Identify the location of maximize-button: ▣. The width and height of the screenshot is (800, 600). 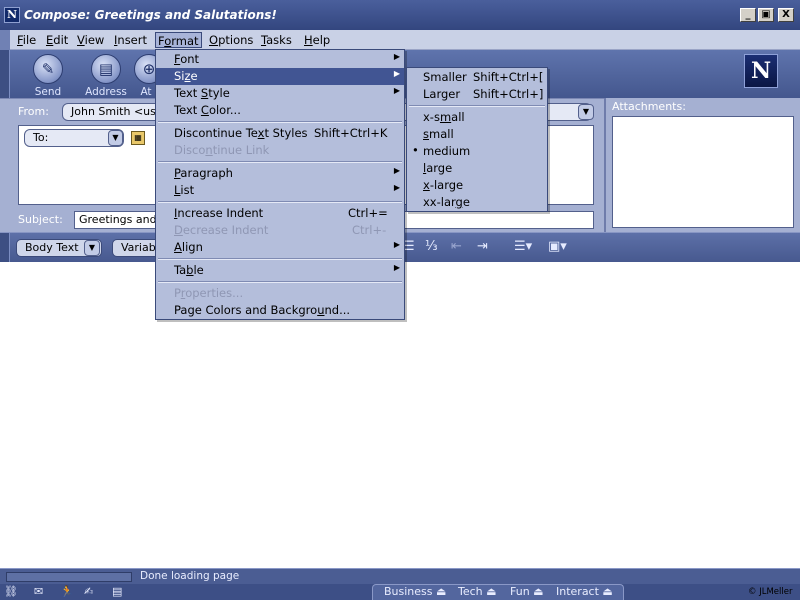
(766, 15).